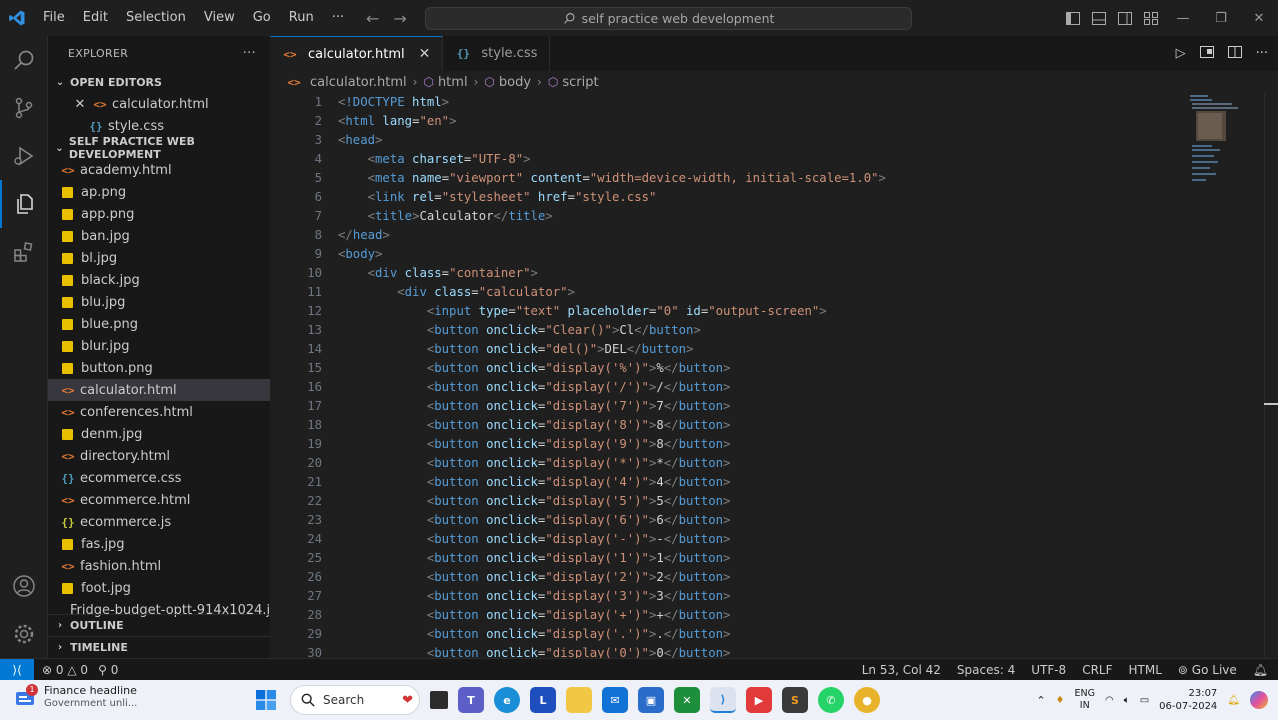 This screenshot has width=1278, height=720. What do you see at coordinates (831, 700) in the screenshot?
I see `whatsapp-taskbar-icon: ✆` at bounding box center [831, 700].